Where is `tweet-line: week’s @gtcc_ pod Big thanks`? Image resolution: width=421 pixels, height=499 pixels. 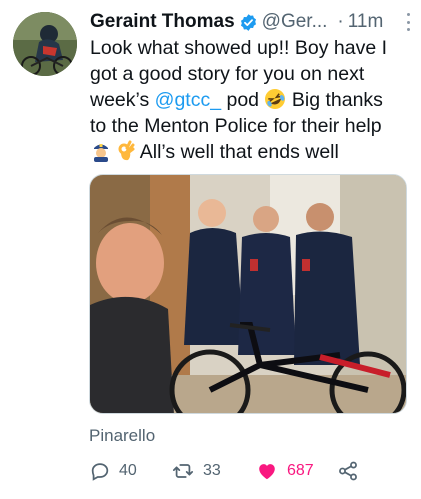 tweet-line: week’s @gtcc_ pod Big thanks is located at coordinates (252, 100).